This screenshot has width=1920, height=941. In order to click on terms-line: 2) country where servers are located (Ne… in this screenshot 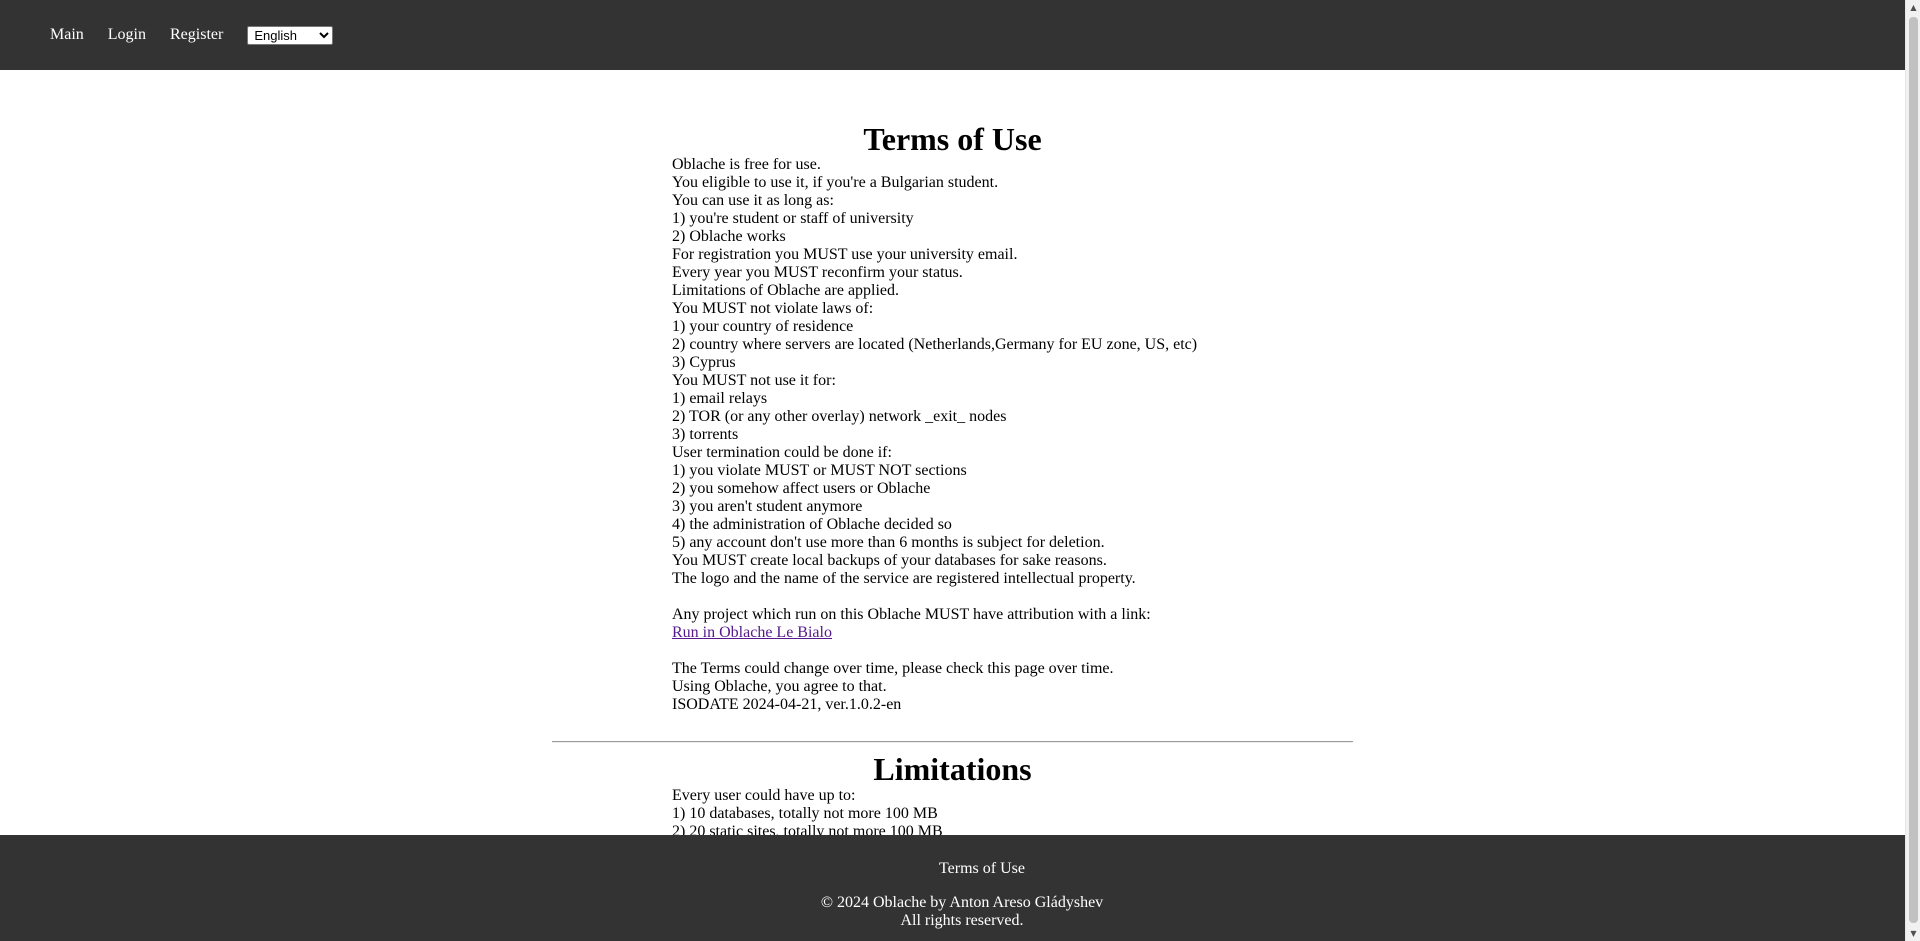, I will do `click(935, 344)`.